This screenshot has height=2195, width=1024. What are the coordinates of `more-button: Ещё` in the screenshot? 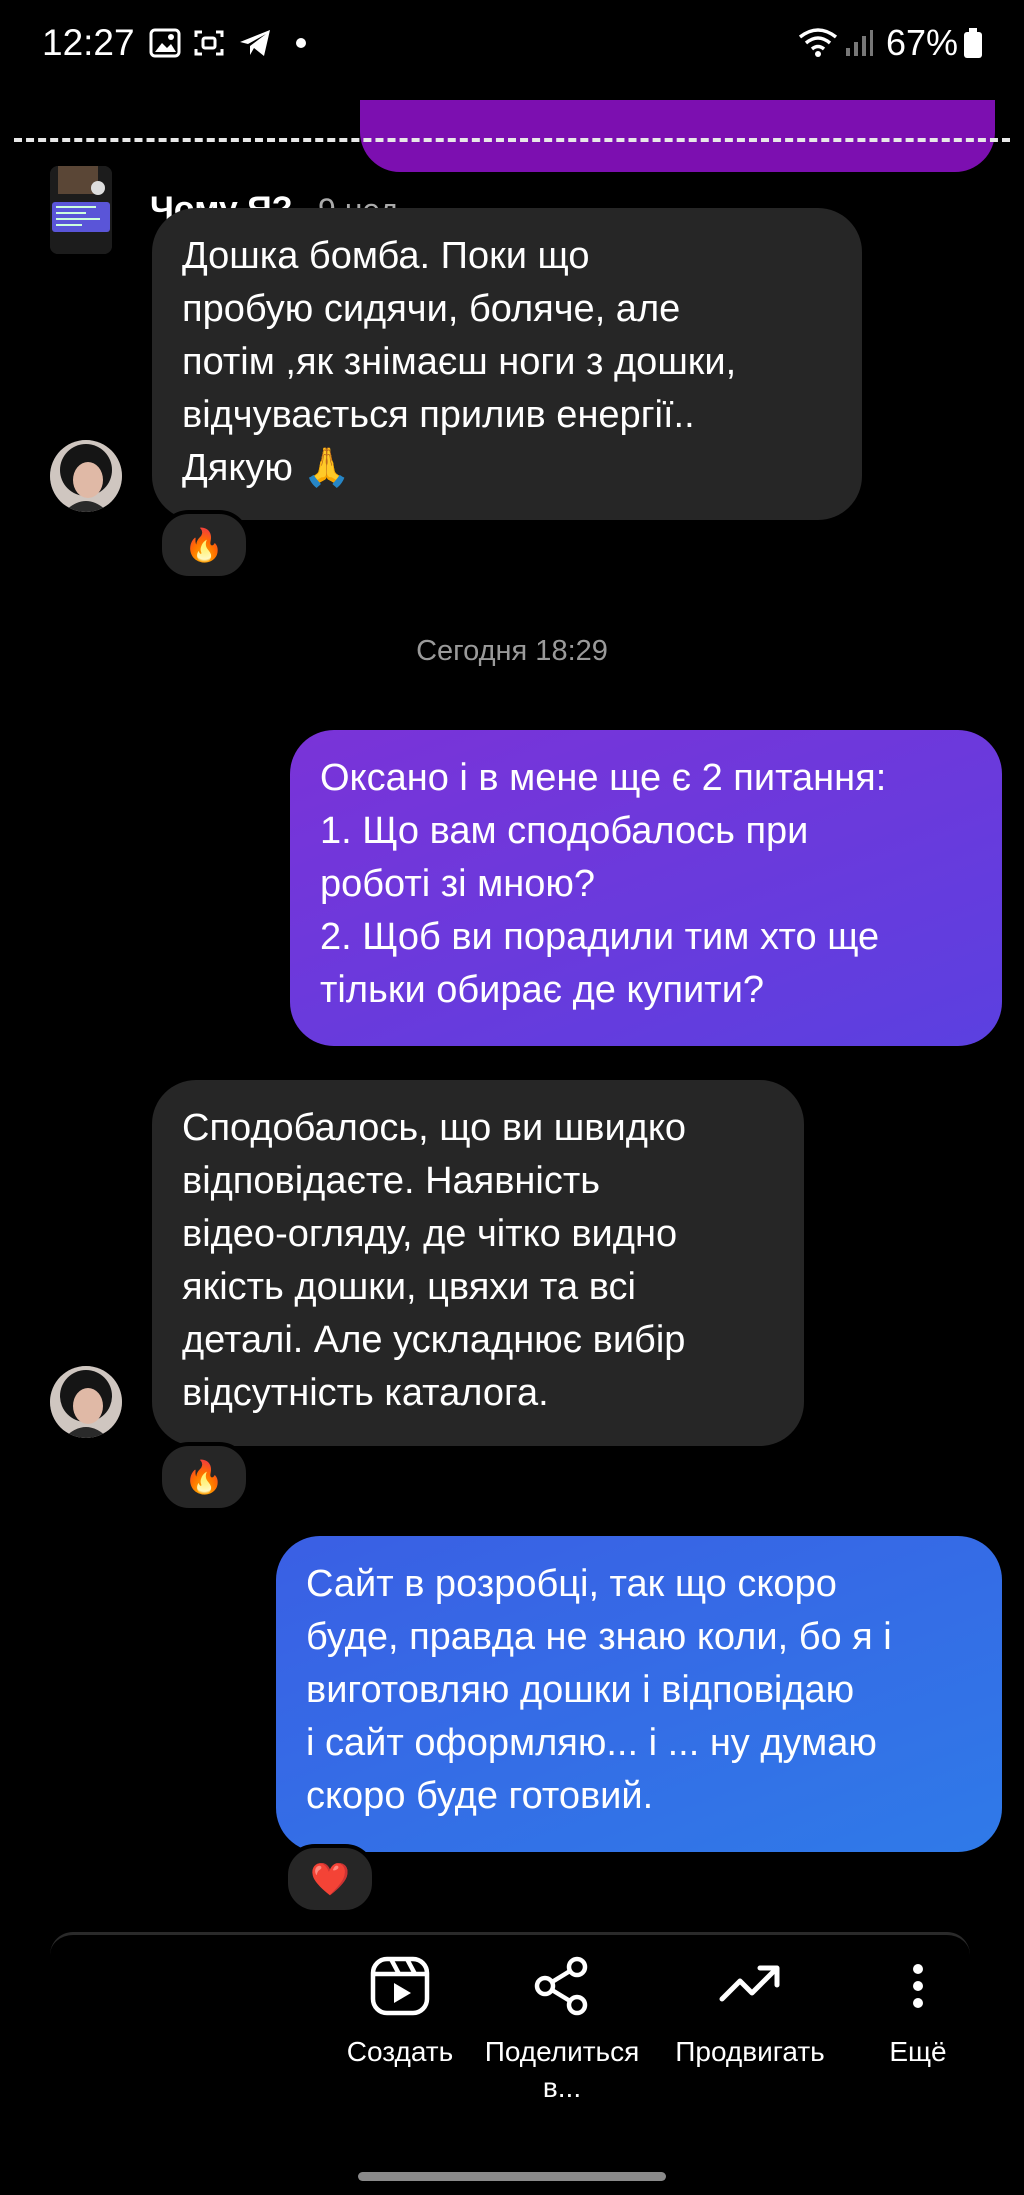 It's located at (918, 2004).